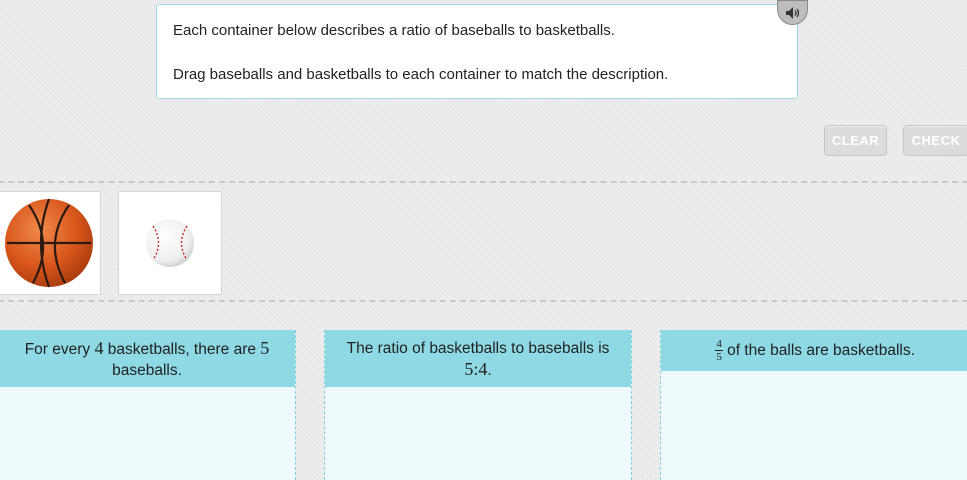 The image size is (967, 480). I want to click on basketball-tile, so click(50, 243).